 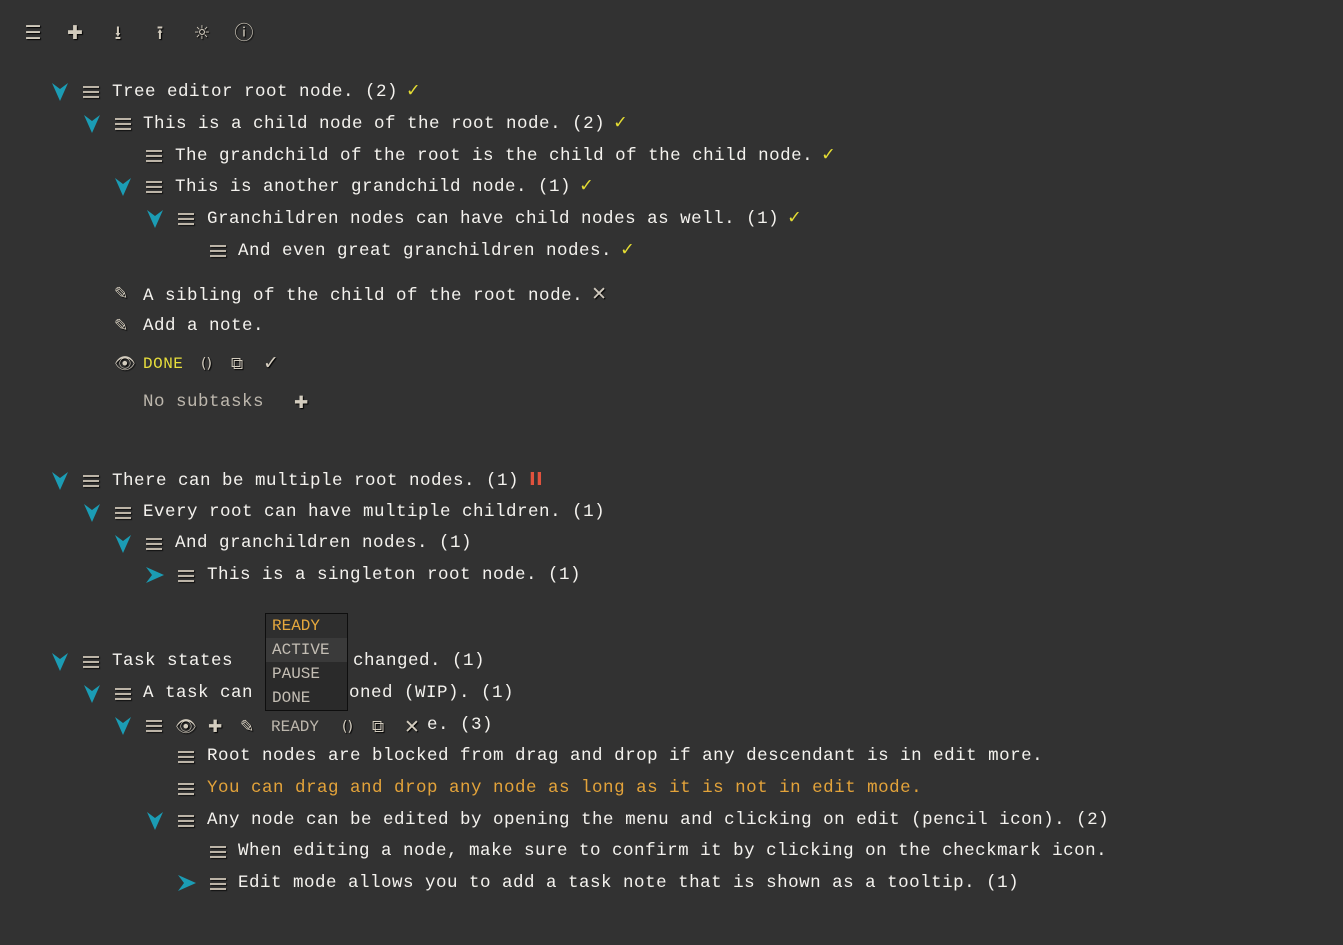 I want to click on status-option-ready: READY, so click(x=306, y=626).